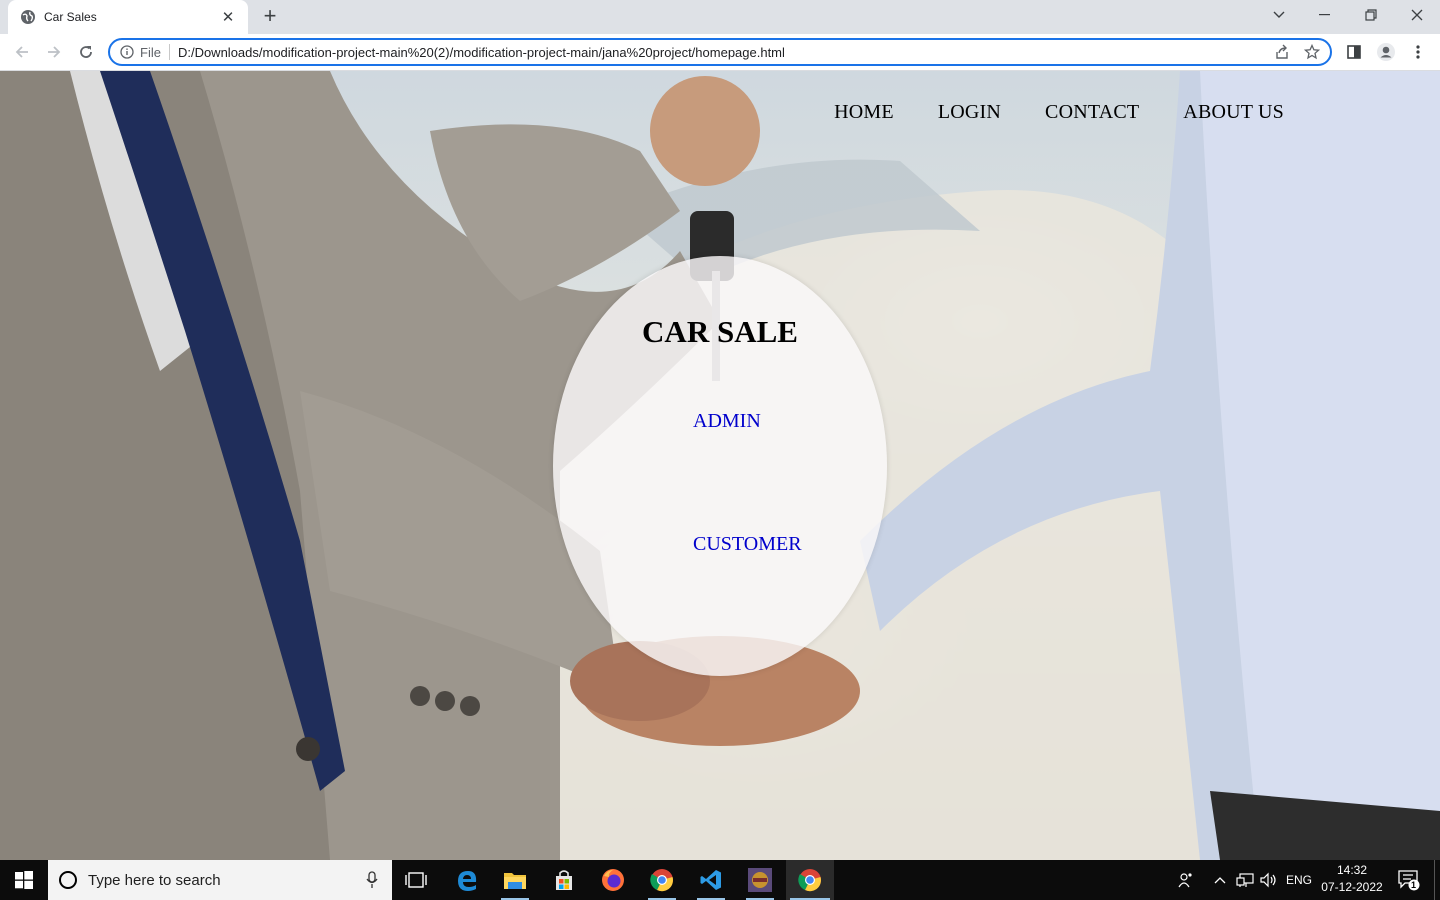  I want to click on nav-contact: CONTACT, so click(1092, 112).